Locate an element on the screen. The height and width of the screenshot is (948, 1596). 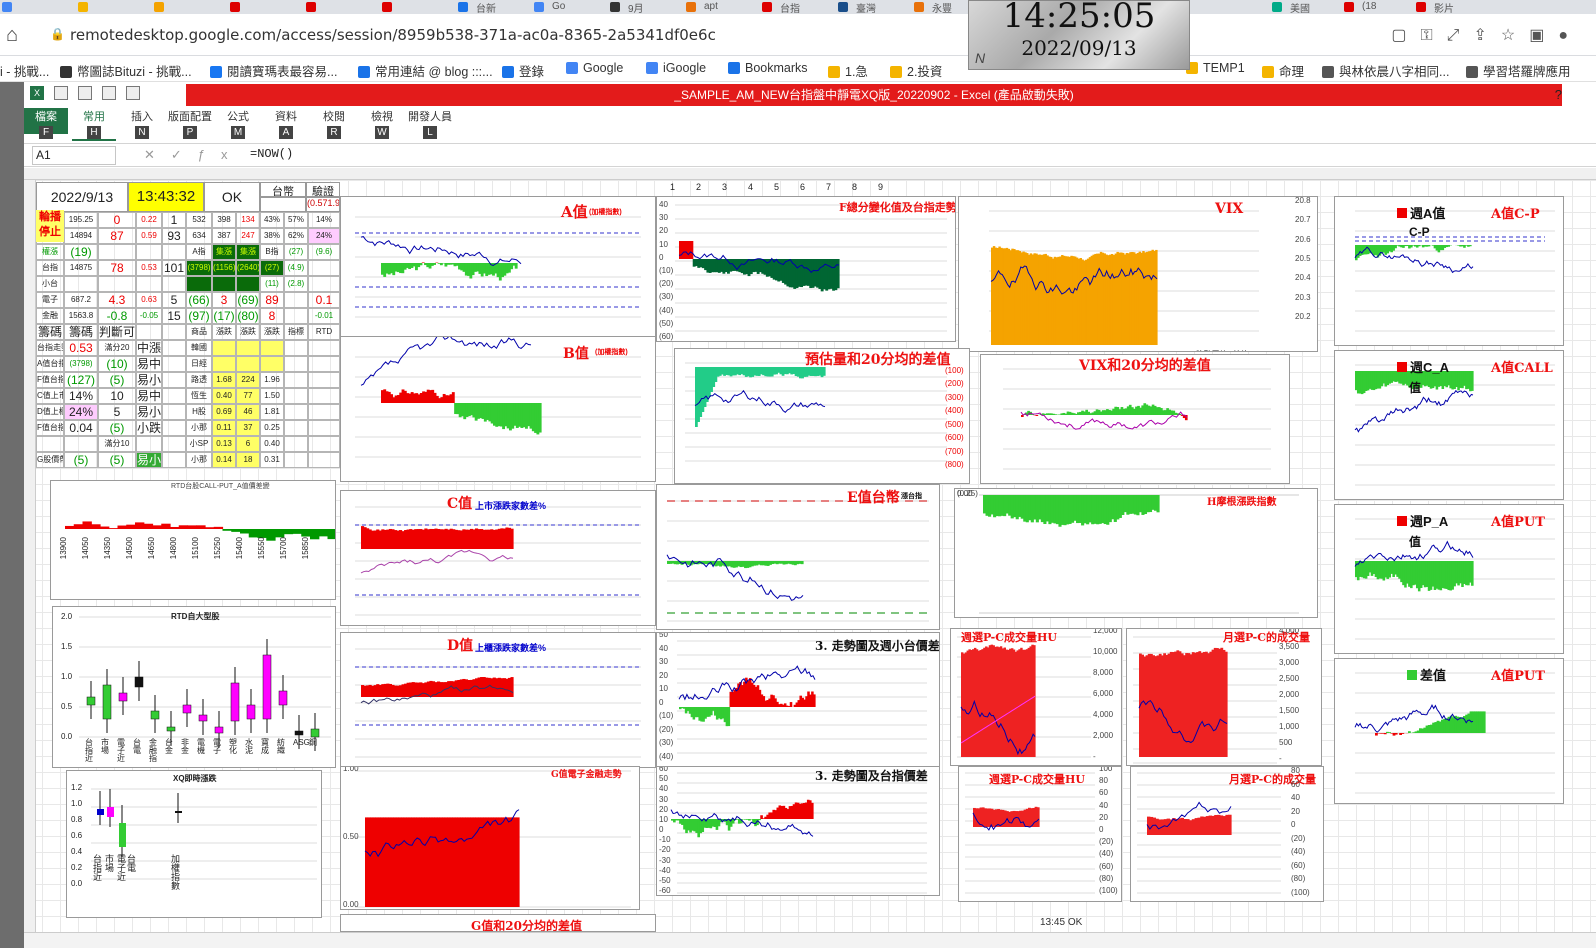
bookmark-item: 2.投資 is located at coordinates (916, 70).